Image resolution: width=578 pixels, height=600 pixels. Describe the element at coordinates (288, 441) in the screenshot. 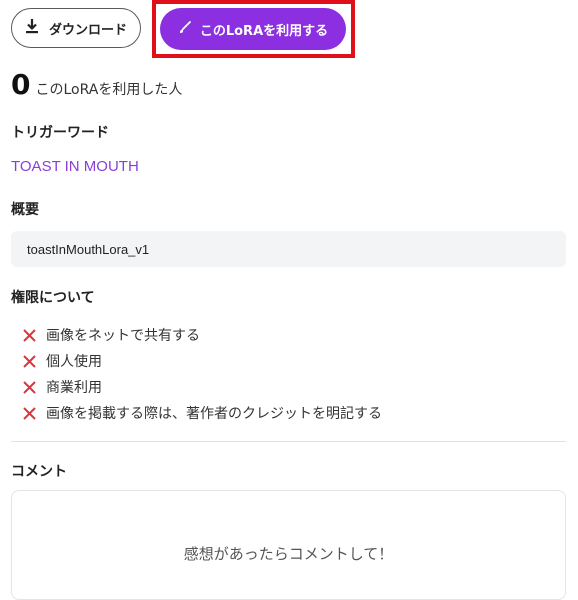

I see `divider` at that location.